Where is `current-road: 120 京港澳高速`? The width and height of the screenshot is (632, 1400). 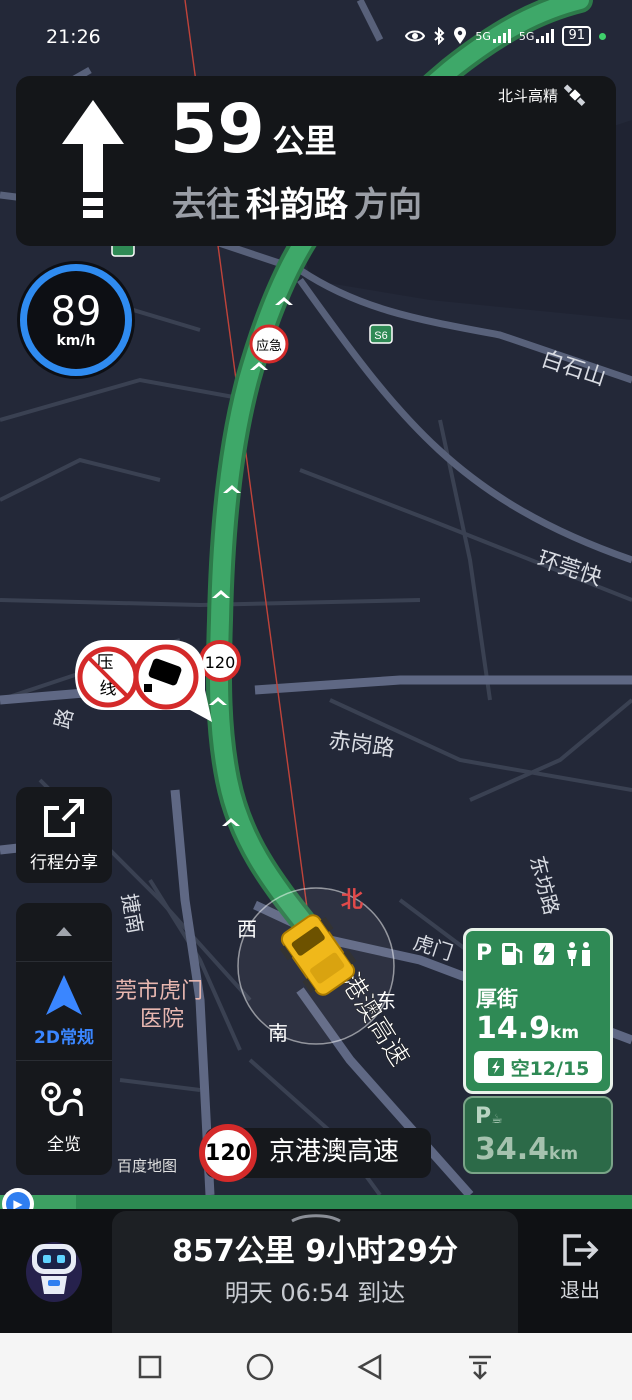
current-road: 120 京港澳高速 is located at coordinates (315, 1153).